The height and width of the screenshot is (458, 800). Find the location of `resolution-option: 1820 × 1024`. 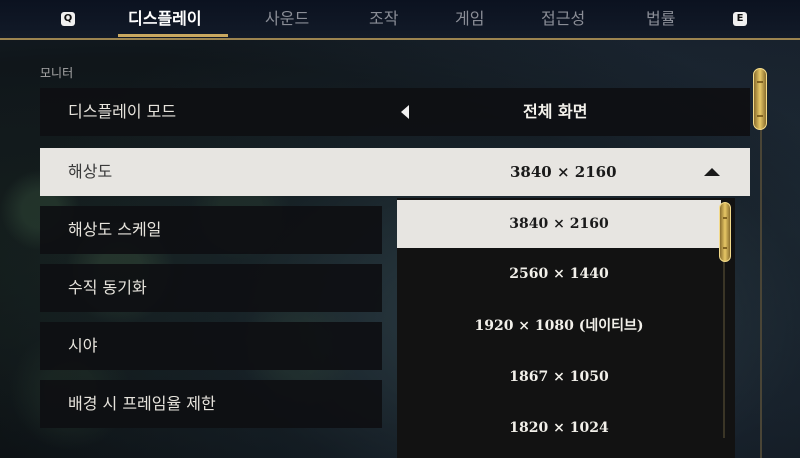

resolution-option: 1820 × 1024 is located at coordinates (559, 428).